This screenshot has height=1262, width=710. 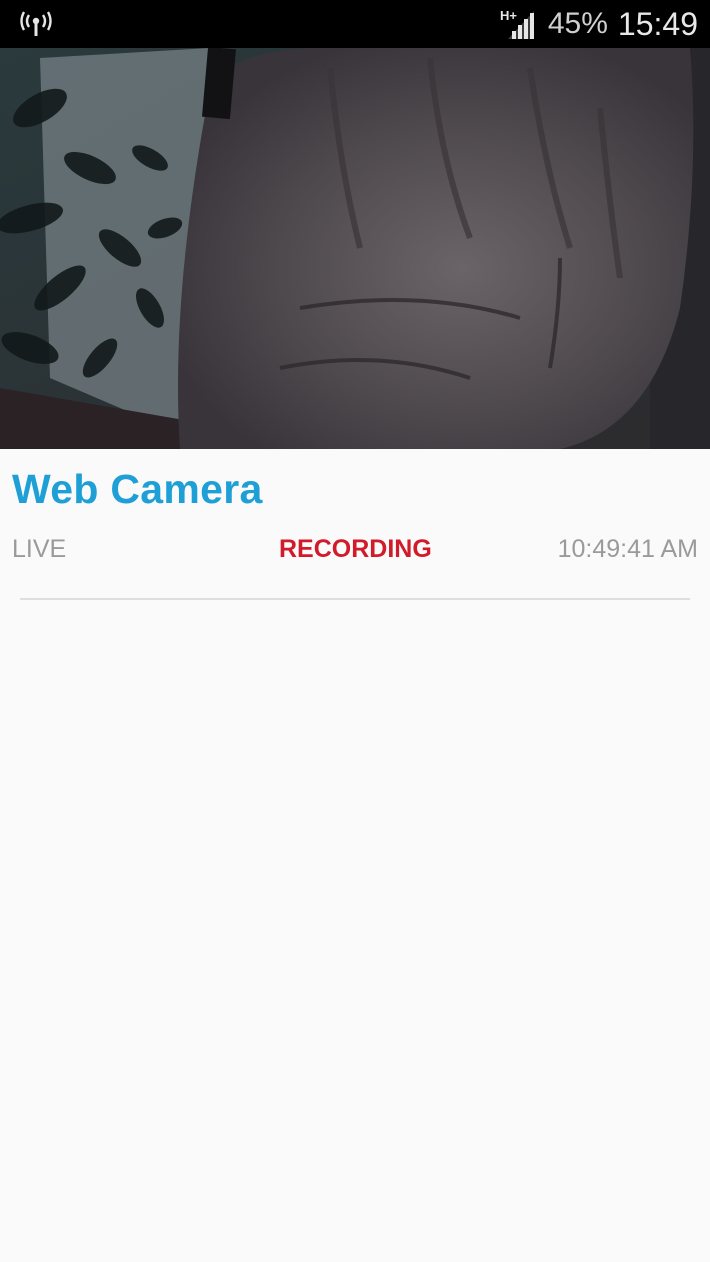 I want to click on camera-status-row: LIVE RECORDING 10:49:41 AM, so click(x=355, y=551).